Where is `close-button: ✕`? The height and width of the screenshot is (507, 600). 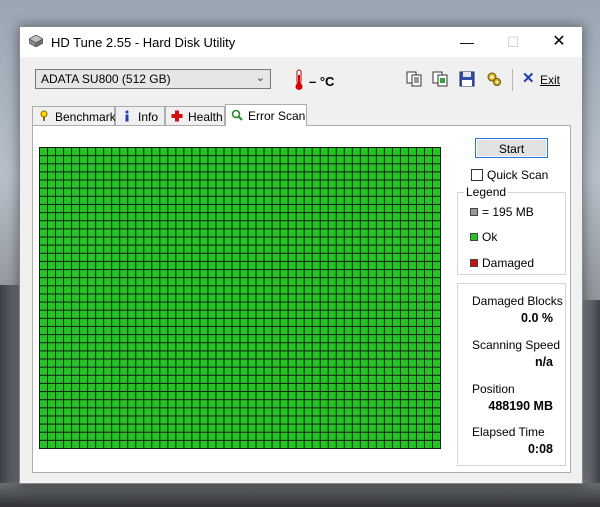
close-button: ✕ is located at coordinates (559, 42).